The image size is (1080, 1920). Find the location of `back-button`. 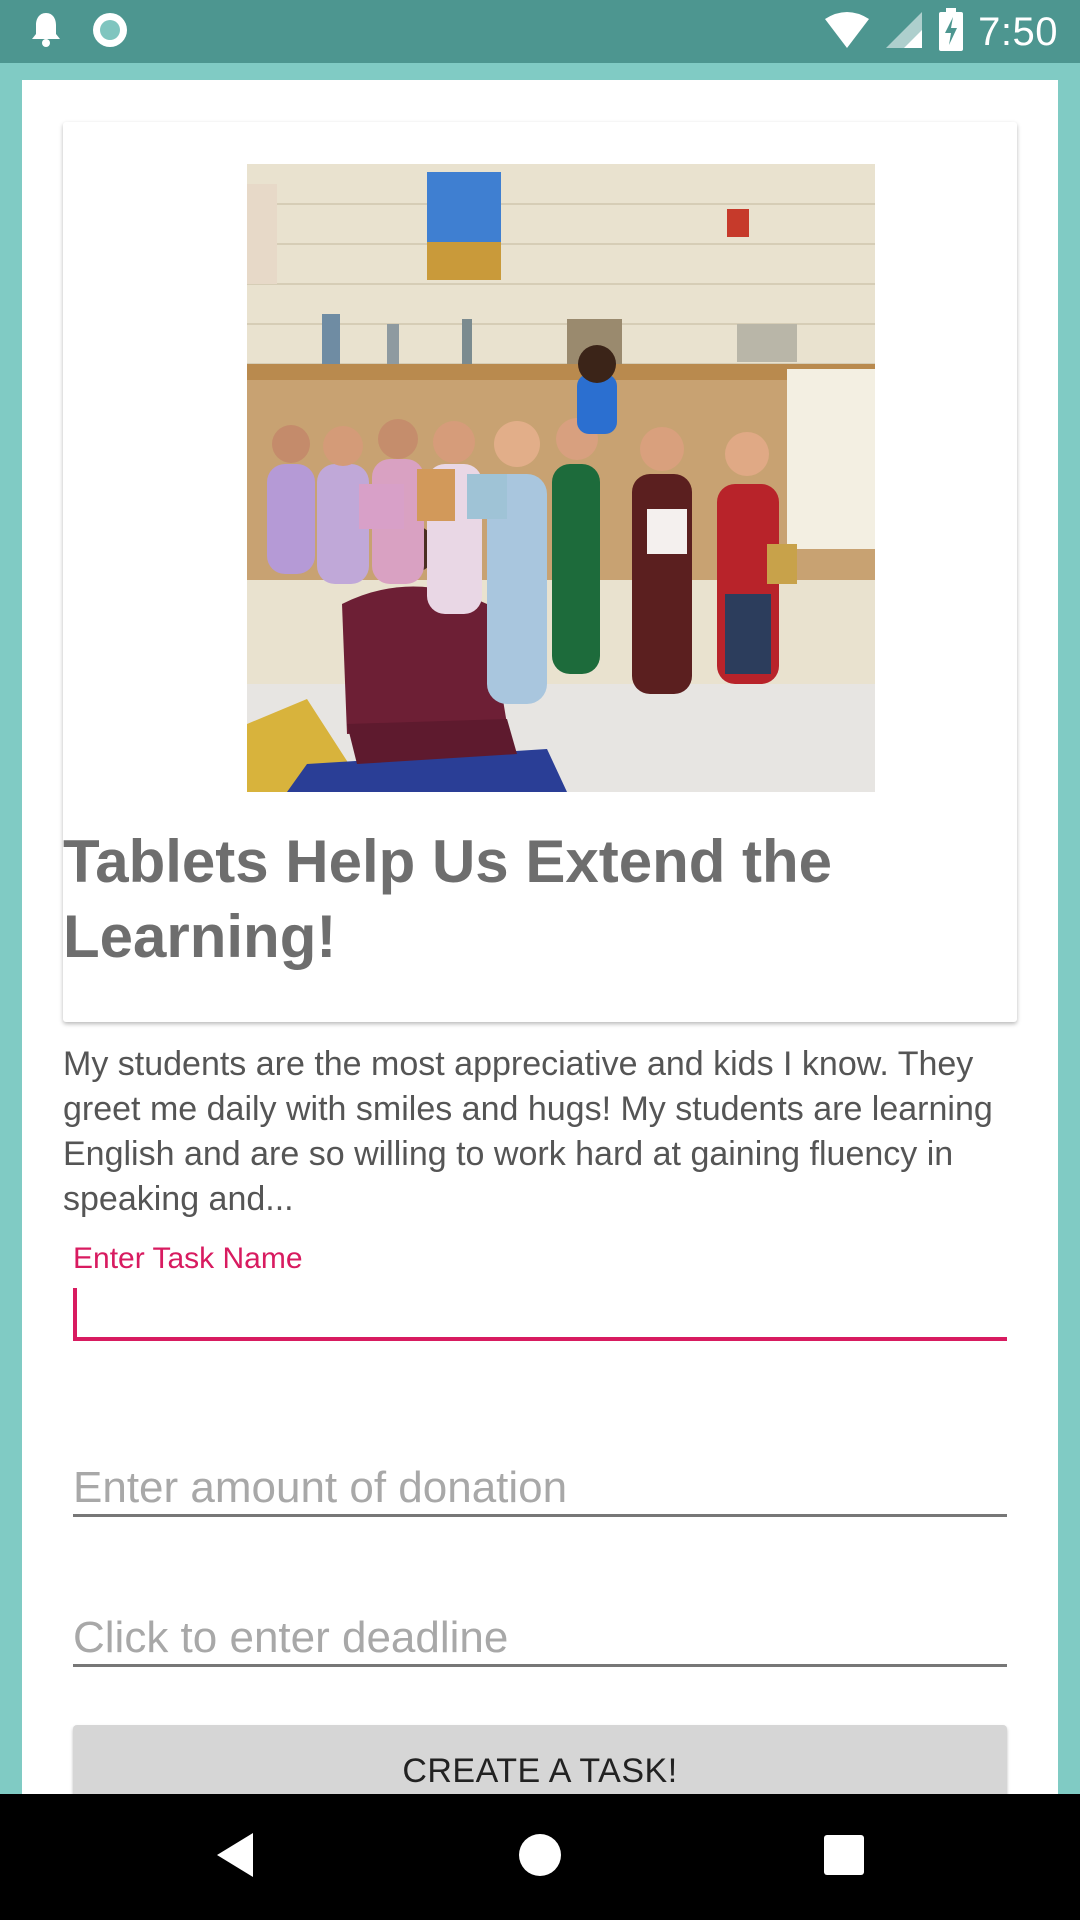

back-button is located at coordinates (235, 1857).